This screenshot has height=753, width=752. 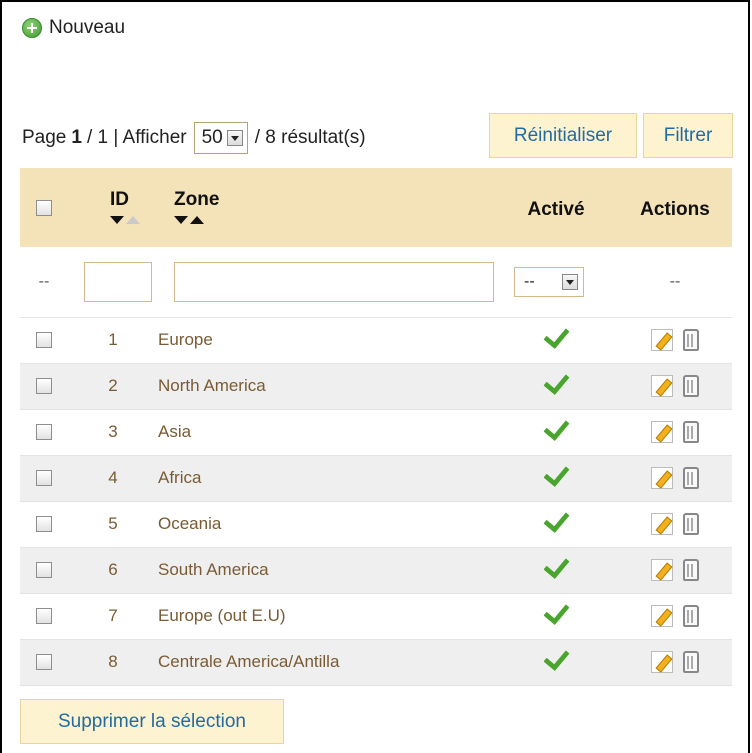 I want to click on row-zone: Centrale America/Antilla, so click(x=326, y=662).